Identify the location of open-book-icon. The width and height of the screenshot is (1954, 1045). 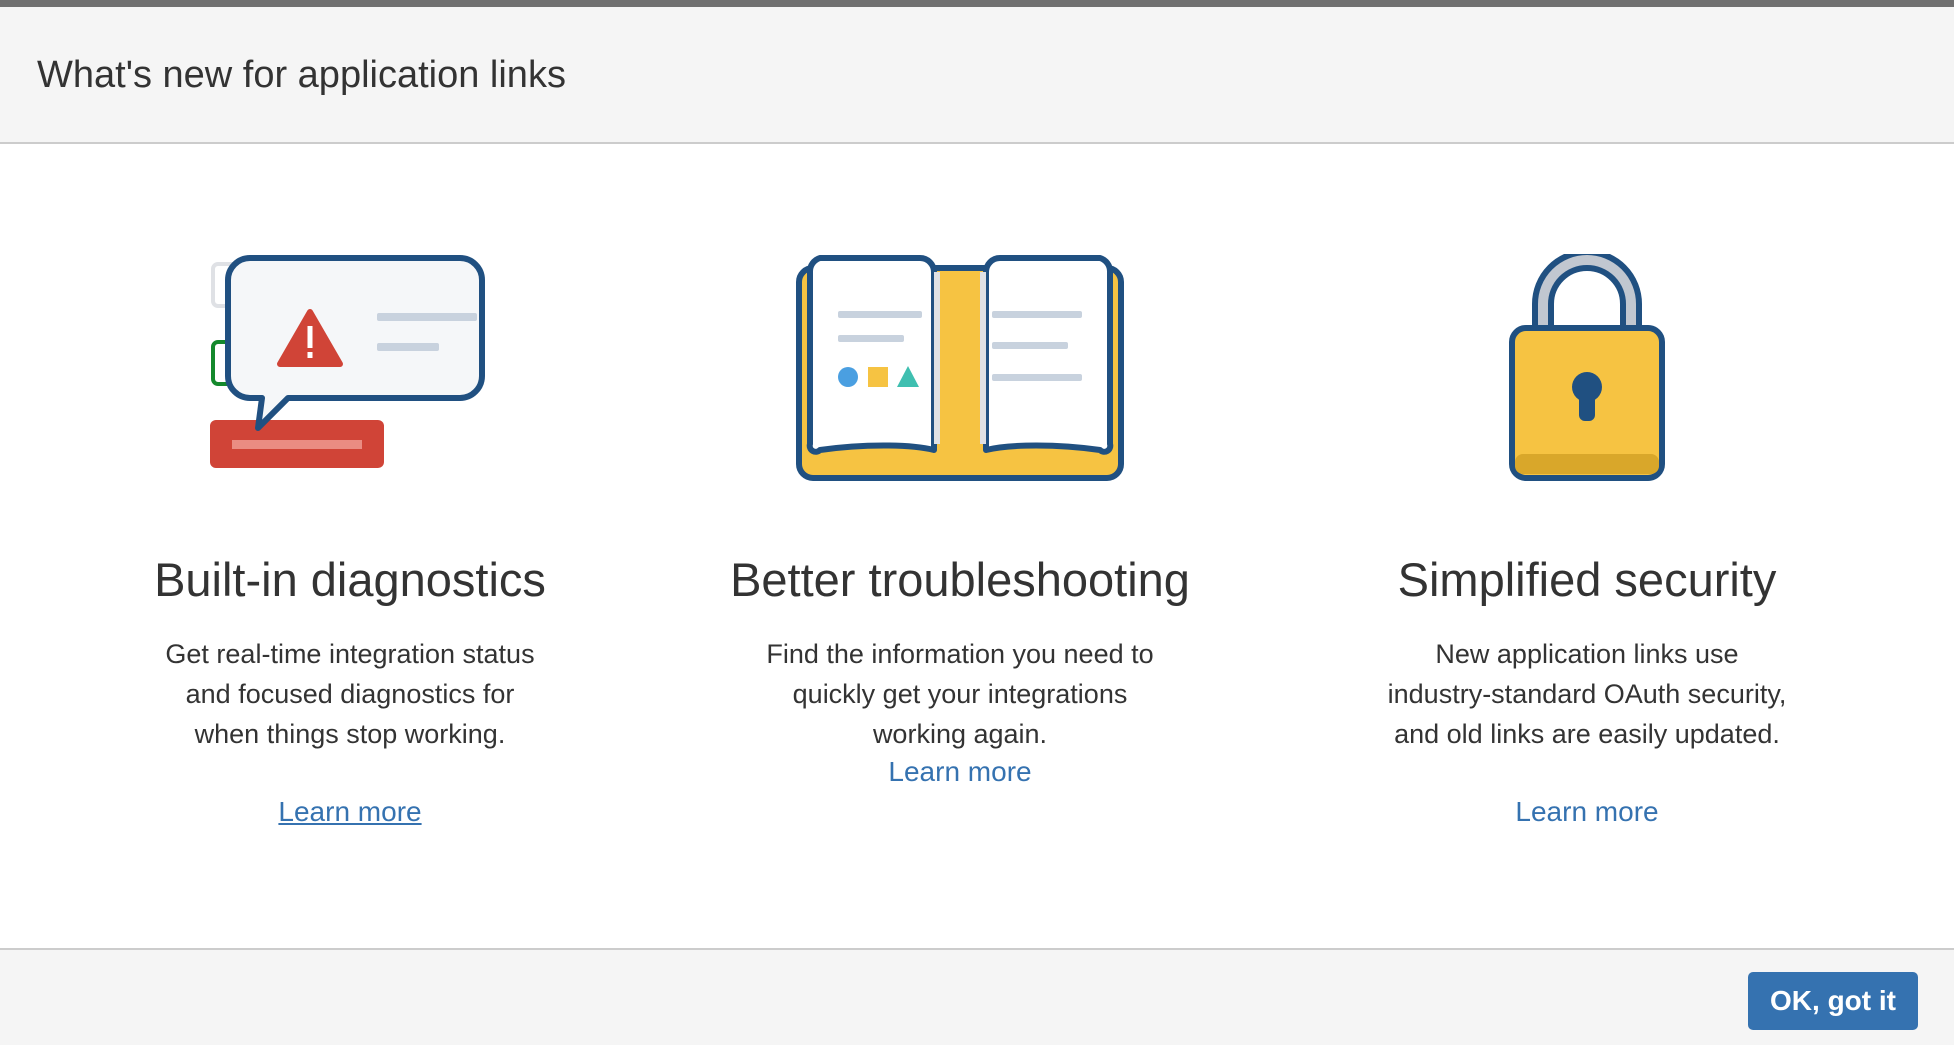
(960, 379).